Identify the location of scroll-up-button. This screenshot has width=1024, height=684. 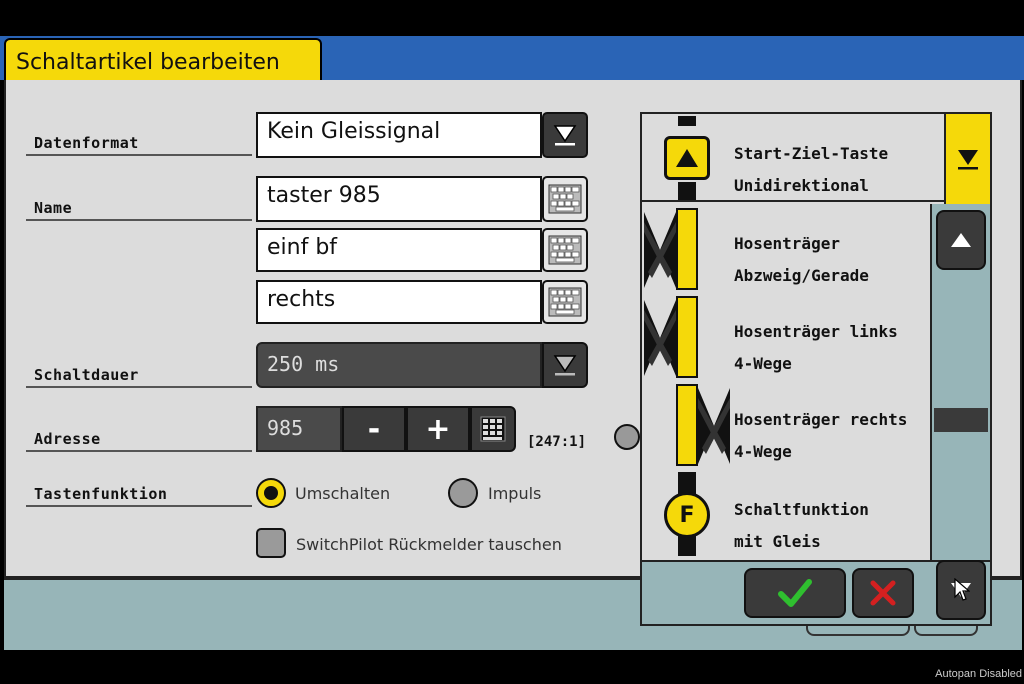
(961, 240).